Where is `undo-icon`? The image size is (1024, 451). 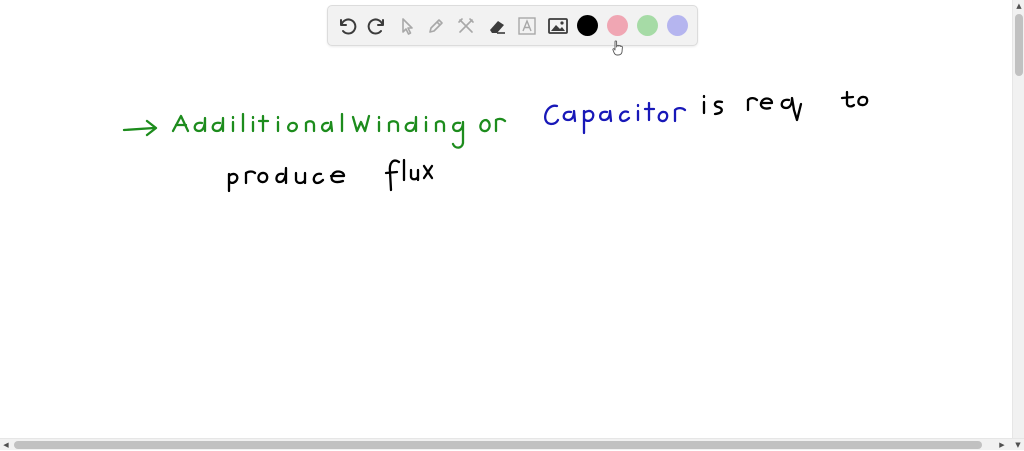
undo-icon is located at coordinates (348, 26).